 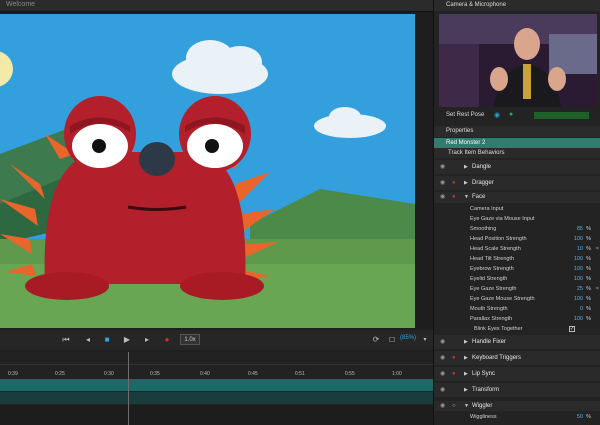 What do you see at coordinates (66, 340) in the screenshot?
I see `skip-back-icon: ⏮` at bounding box center [66, 340].